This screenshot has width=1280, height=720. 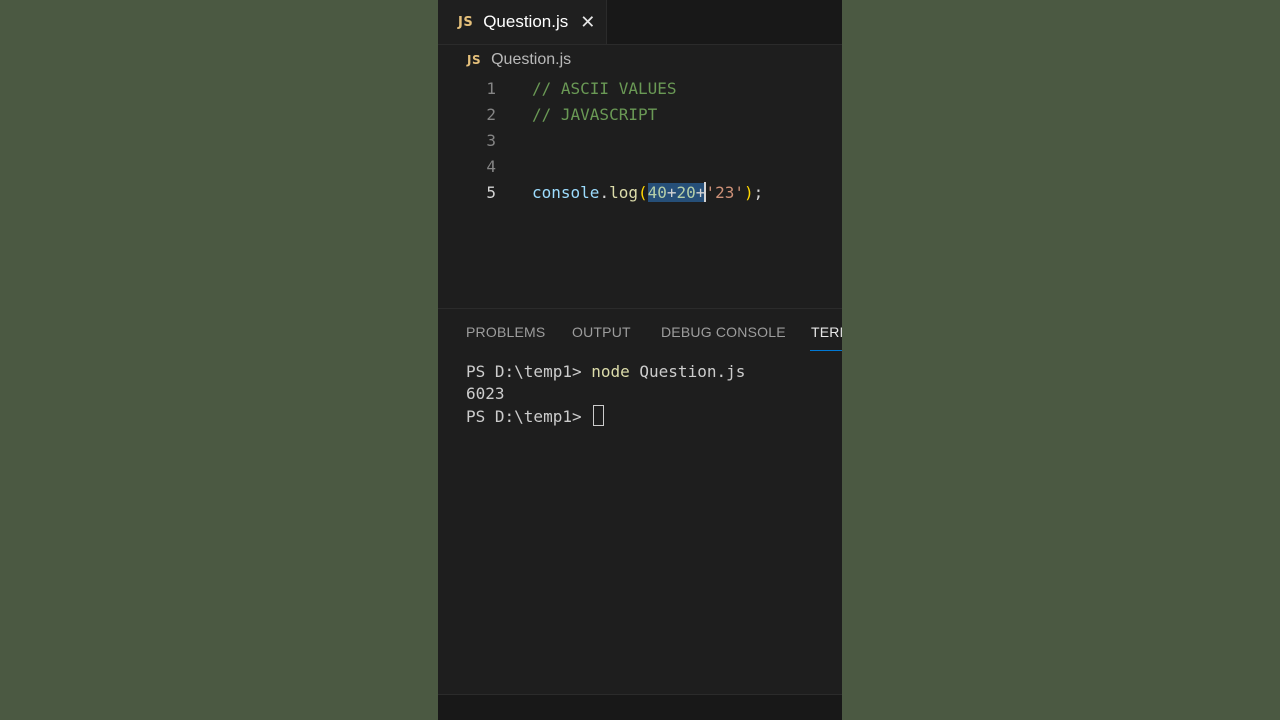 I want to click on code-line: 2 // JAVASCRIPT, so click(x=640, y=115).